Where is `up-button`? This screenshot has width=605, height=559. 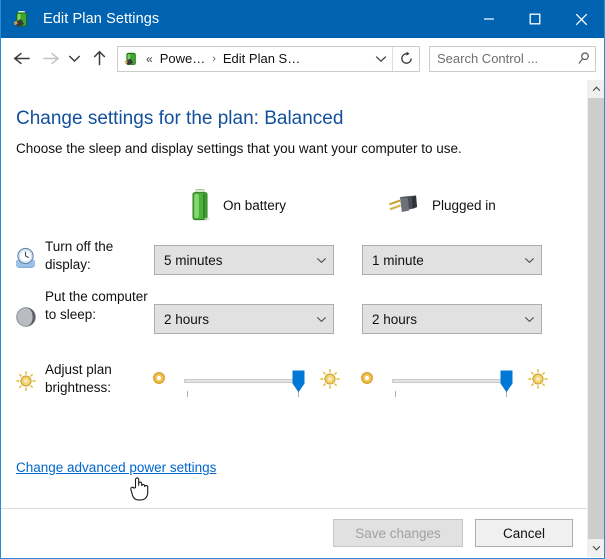 up-button is located at coordinates (99, 59).